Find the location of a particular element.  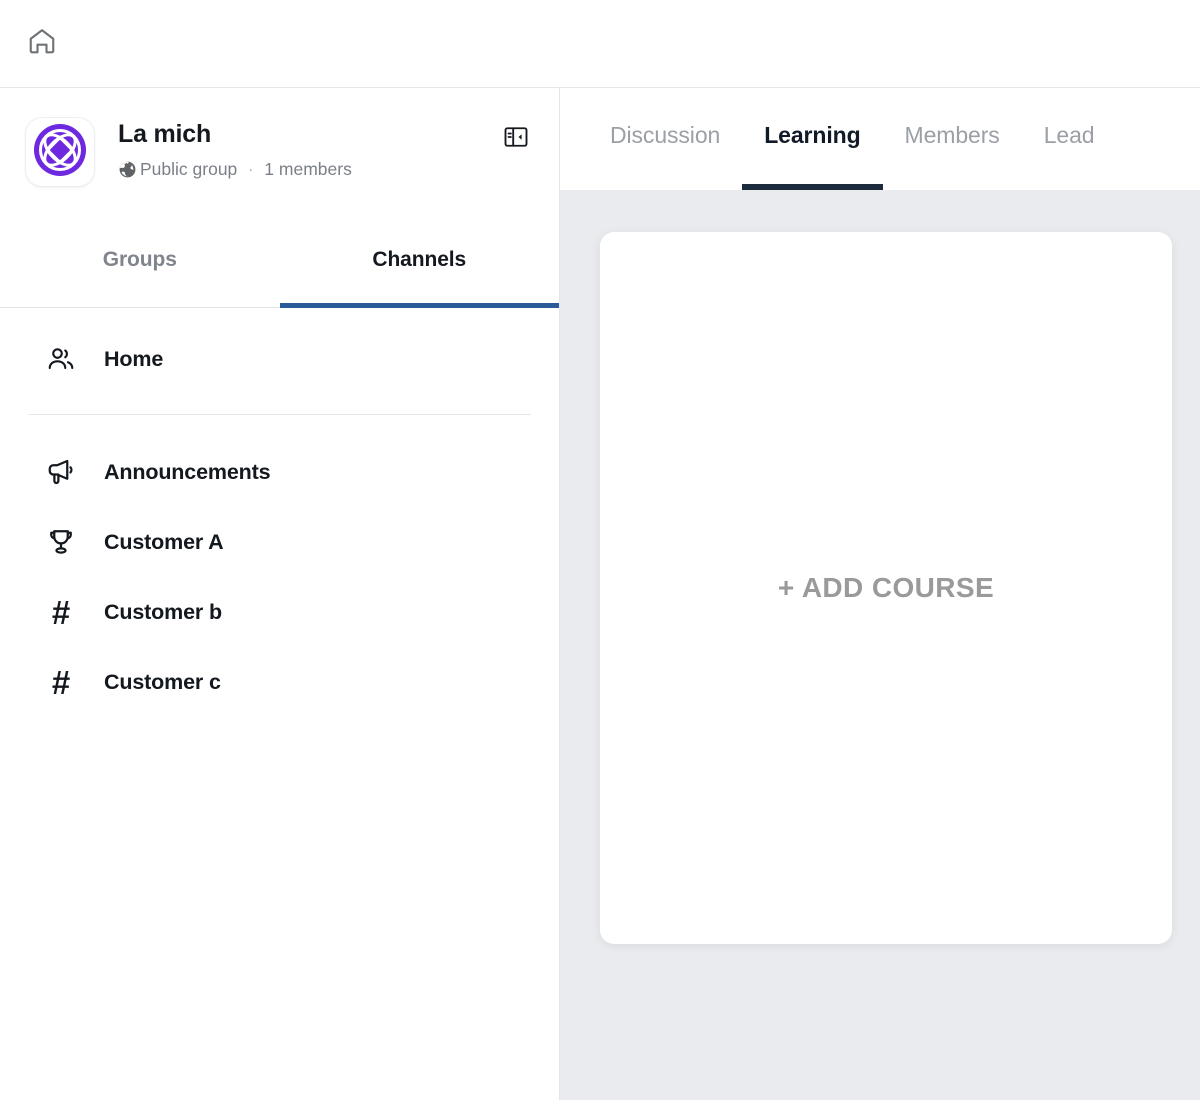

tab-learning-label: Learning is located at coordinates (812, 135).